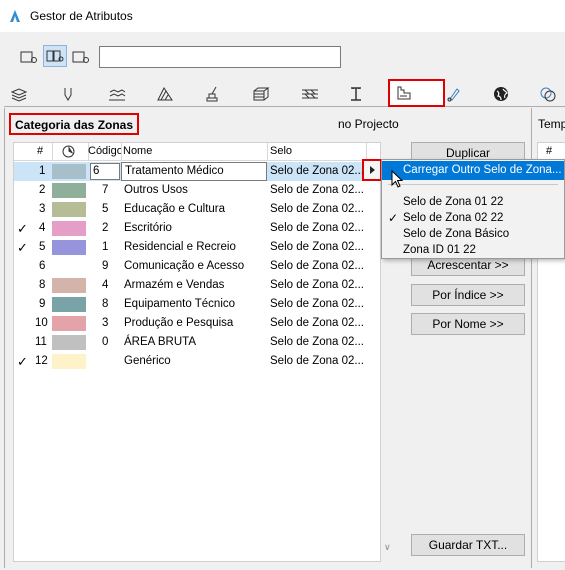 The height and width of the screenshot is (570, 565). What do you see at coordinates (356, 94) in the screenshot?
I see `tab-columns` at bounding box center [356, 94].